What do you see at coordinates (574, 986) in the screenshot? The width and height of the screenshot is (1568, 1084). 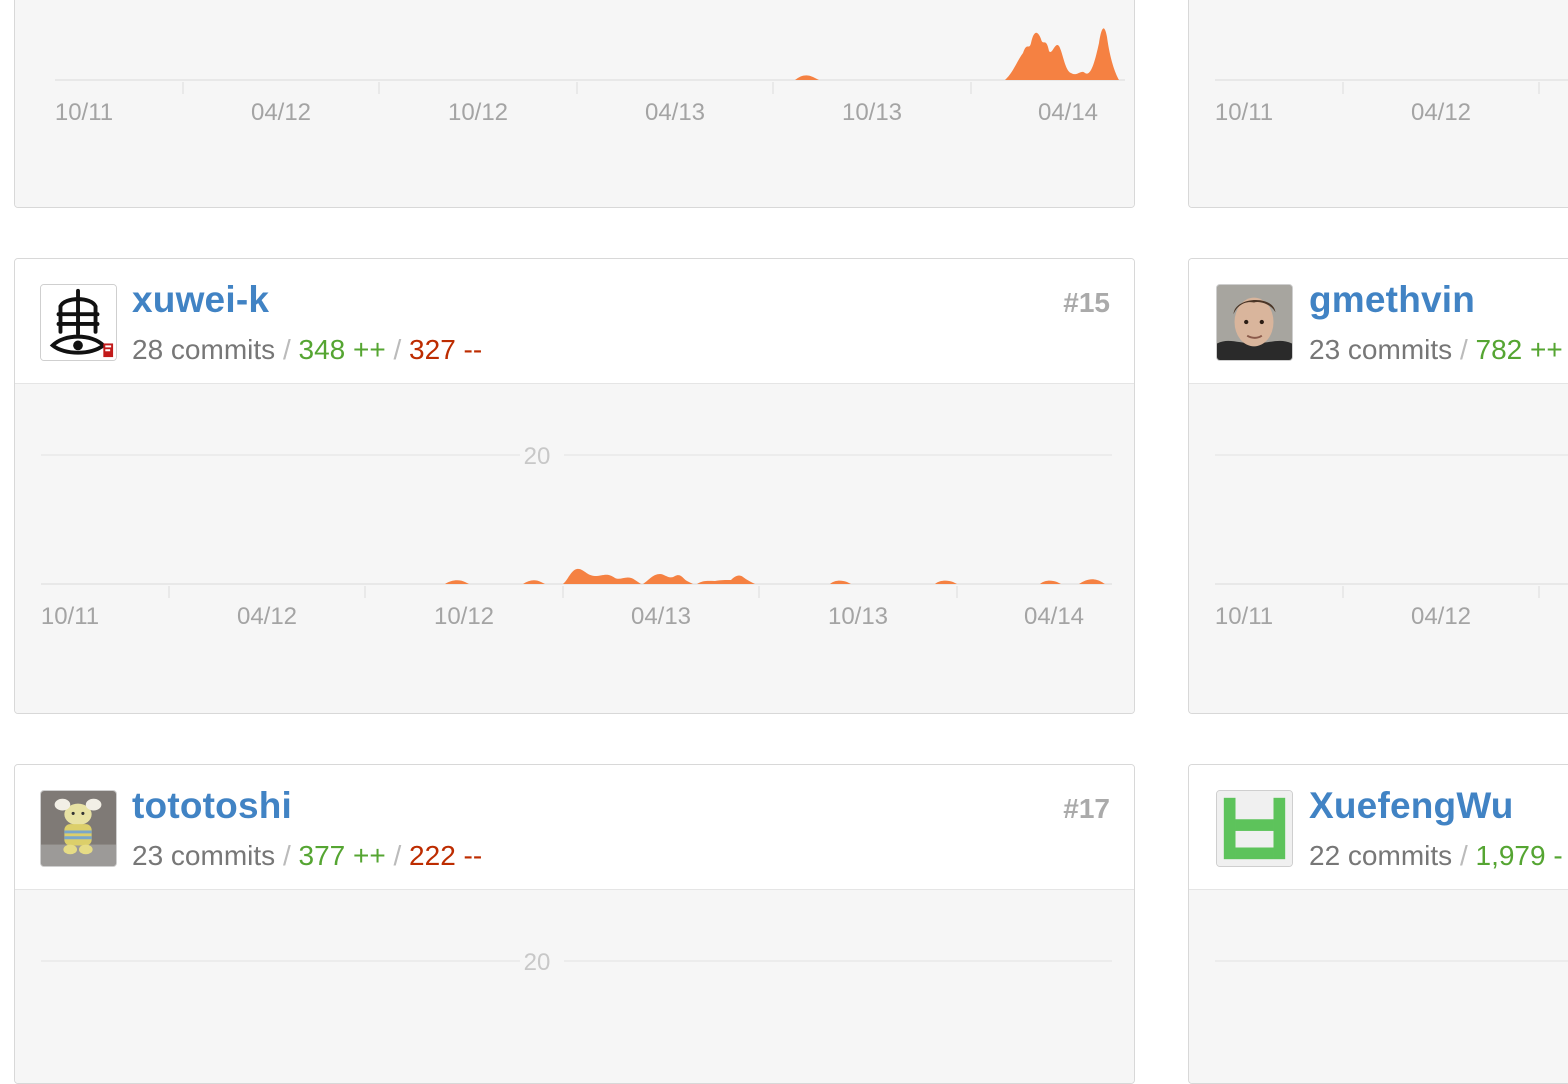 I see `commit-activity-chart: 20` at bounding box center [574, 986].